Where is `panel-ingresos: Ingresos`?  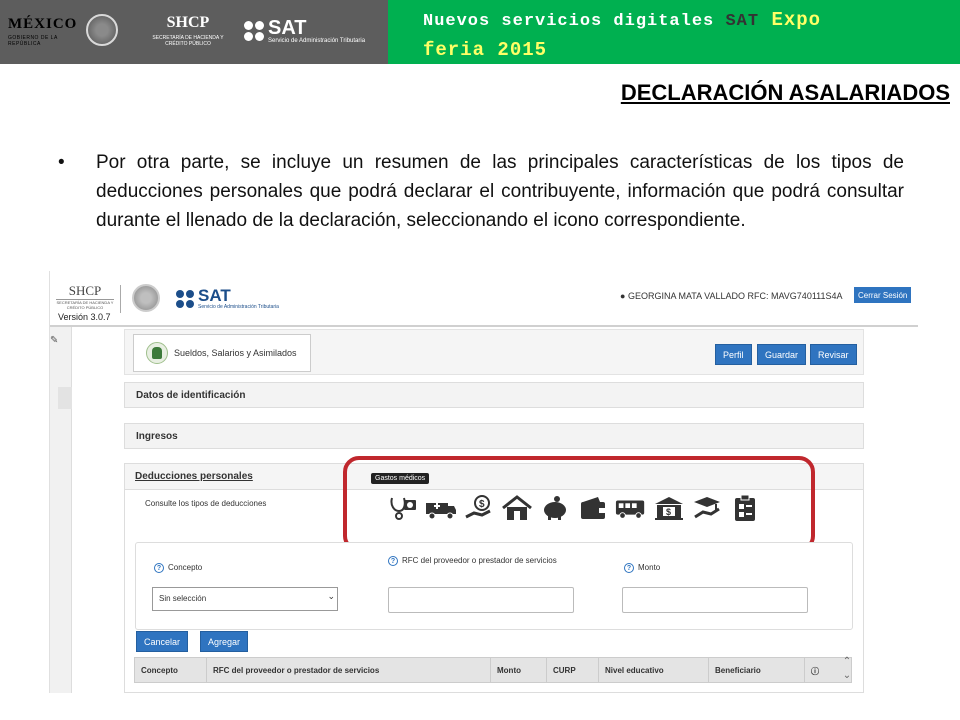
panel-ingresos: Ingresos is located at coordinates (494, 436).